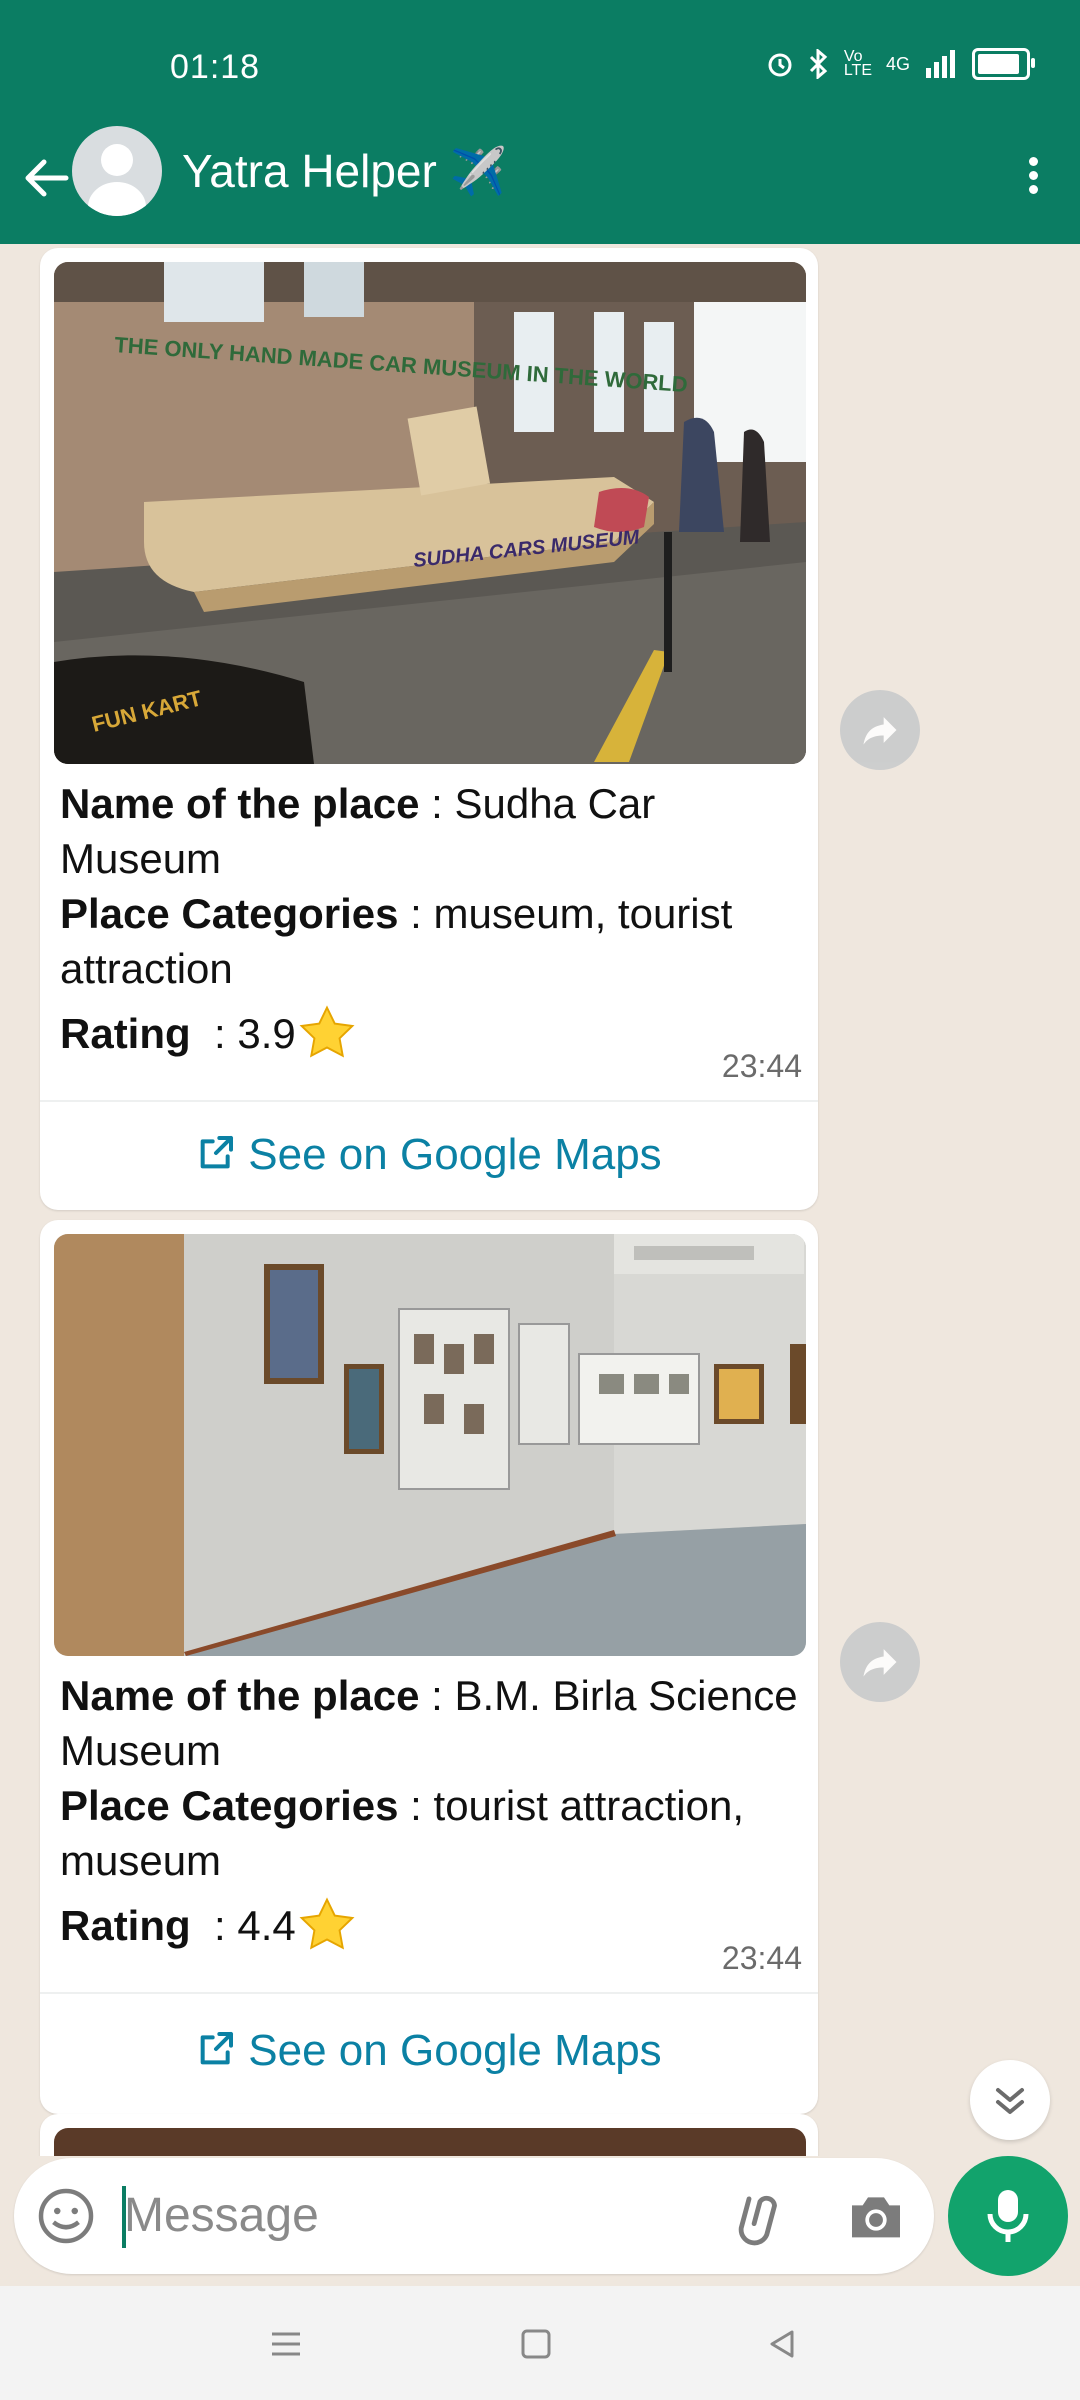  Describe the element at coordinates (1003, 64) in the screenshot. I see `battery-icon` at that location.